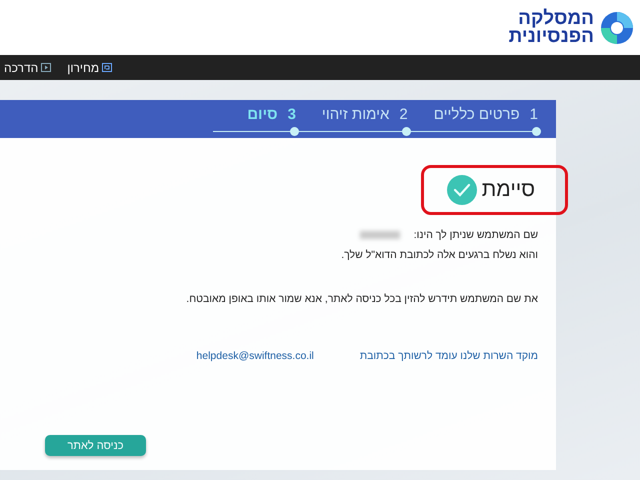 This screenshot has width=640, height=480. What do you see at coordinates (449, 356) in the screenshot?
I see `contact-text: מוקד השרות שלנו עומד לרשותך בכתובת` at bounding box center [449, 356].